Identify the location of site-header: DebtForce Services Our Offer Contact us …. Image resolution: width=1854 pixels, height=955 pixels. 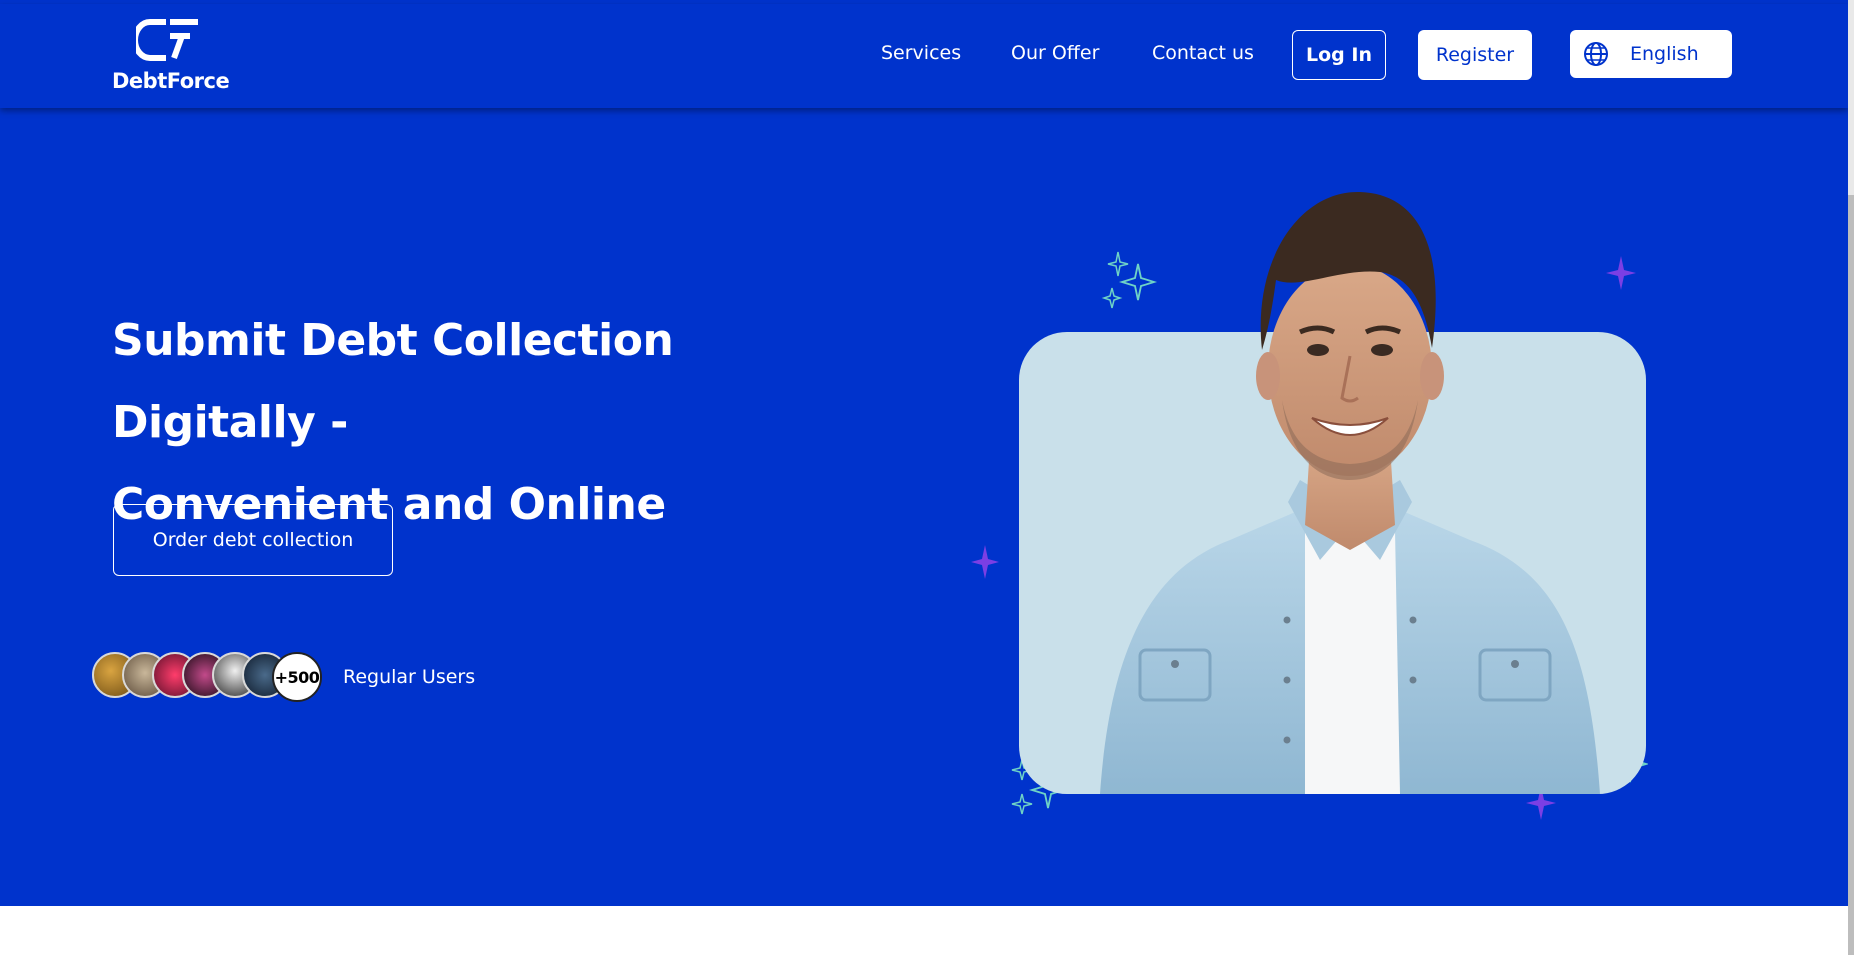
(924, 56).